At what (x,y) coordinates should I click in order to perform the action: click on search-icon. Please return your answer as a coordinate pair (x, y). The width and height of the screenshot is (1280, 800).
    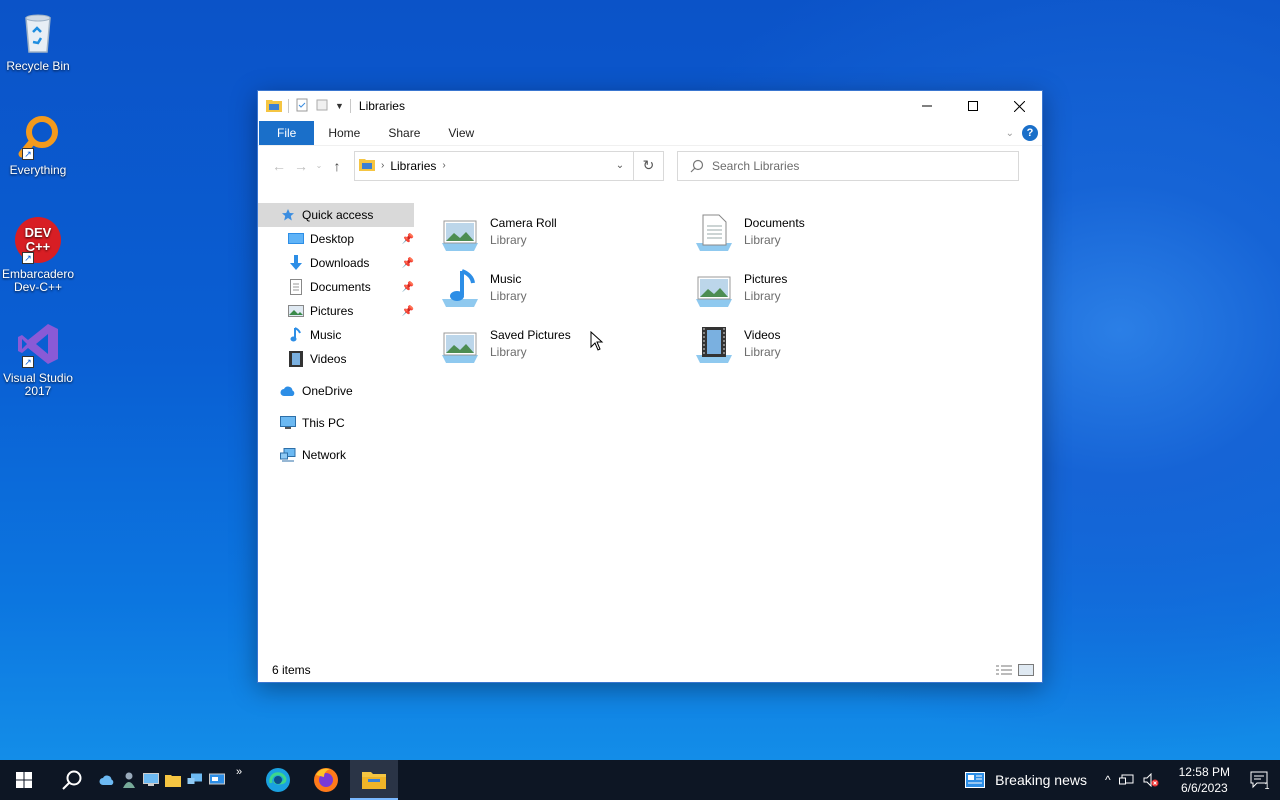
    Looking at the image, I should click on (697, 165).